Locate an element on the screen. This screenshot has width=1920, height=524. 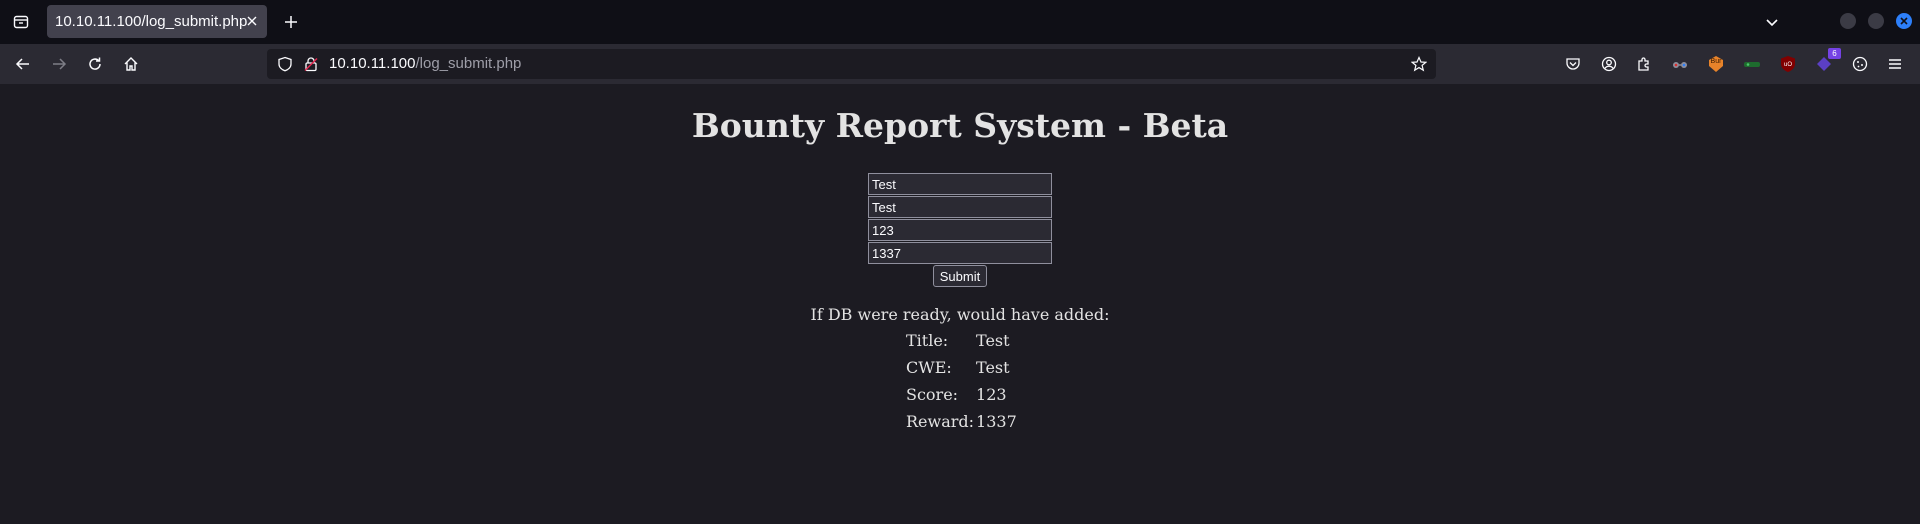
navigation-toolbar: 10.10.11.100/log_submit.php Bur uO 6 is located at coordinates (960, 64).